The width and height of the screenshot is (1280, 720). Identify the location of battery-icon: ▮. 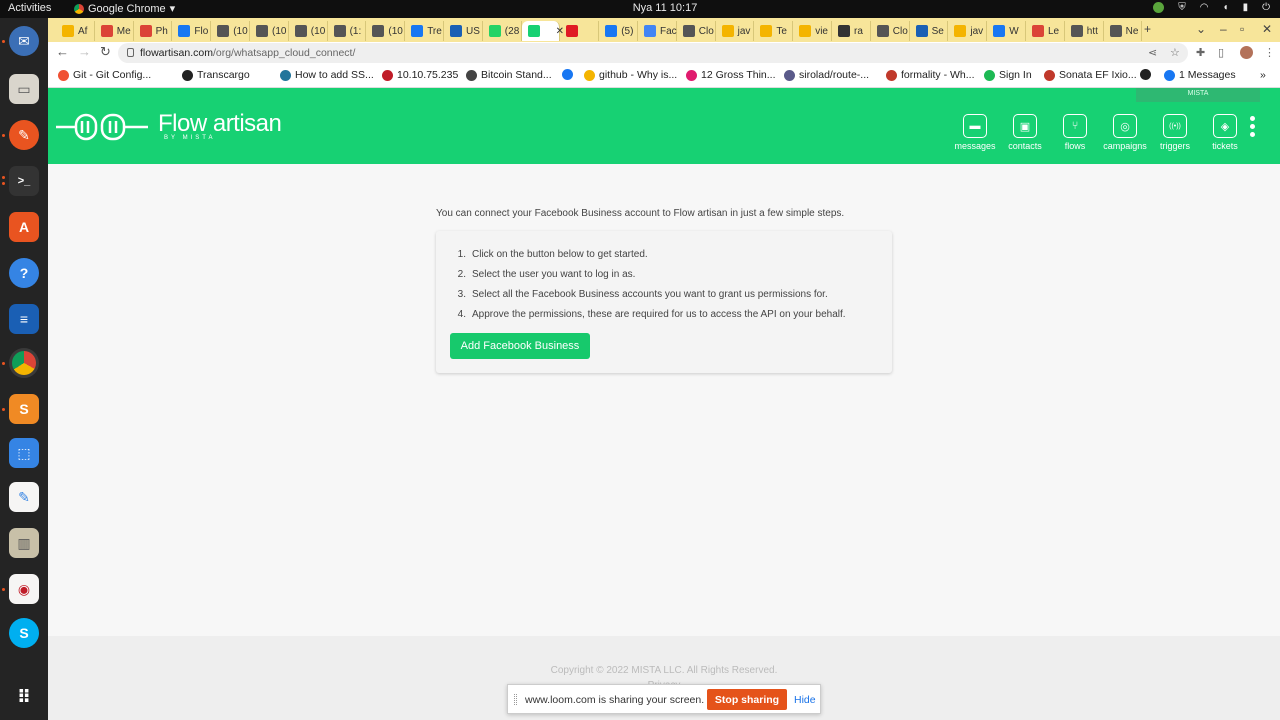
(1245, 7).